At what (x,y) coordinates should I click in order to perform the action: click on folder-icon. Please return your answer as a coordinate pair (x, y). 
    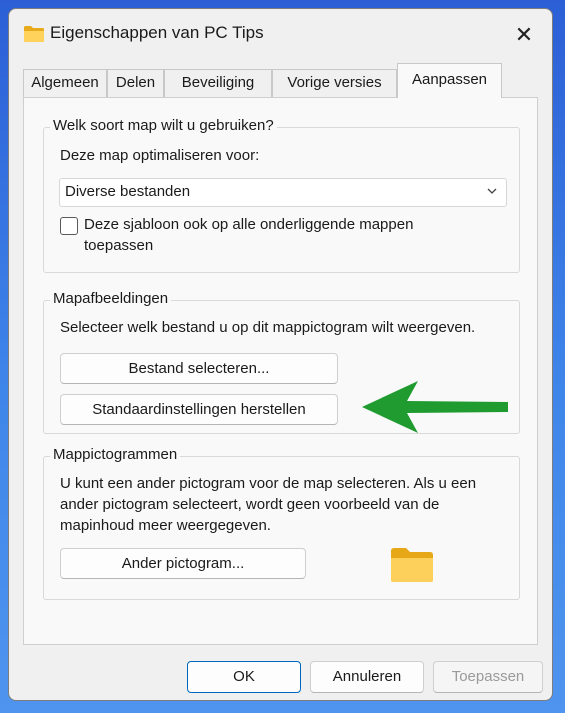
    Looking at the image, I should click on (34, 34).